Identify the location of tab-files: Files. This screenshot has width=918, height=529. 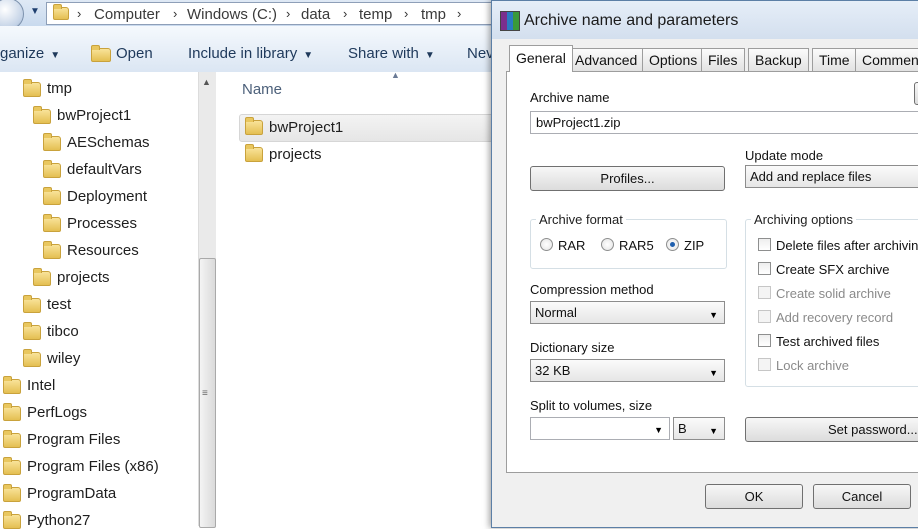
(723, 60).